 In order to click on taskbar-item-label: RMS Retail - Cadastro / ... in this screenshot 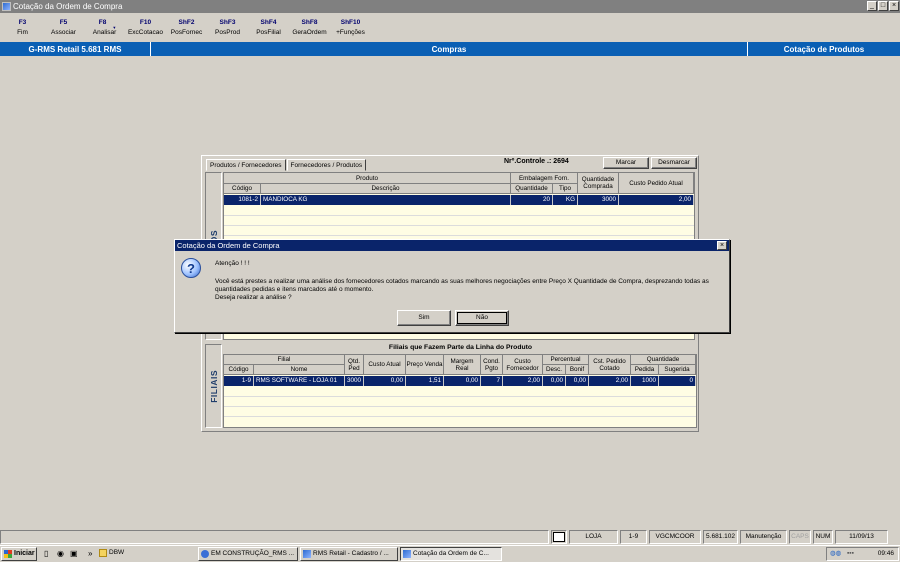, I will do `click(351, 553)`.